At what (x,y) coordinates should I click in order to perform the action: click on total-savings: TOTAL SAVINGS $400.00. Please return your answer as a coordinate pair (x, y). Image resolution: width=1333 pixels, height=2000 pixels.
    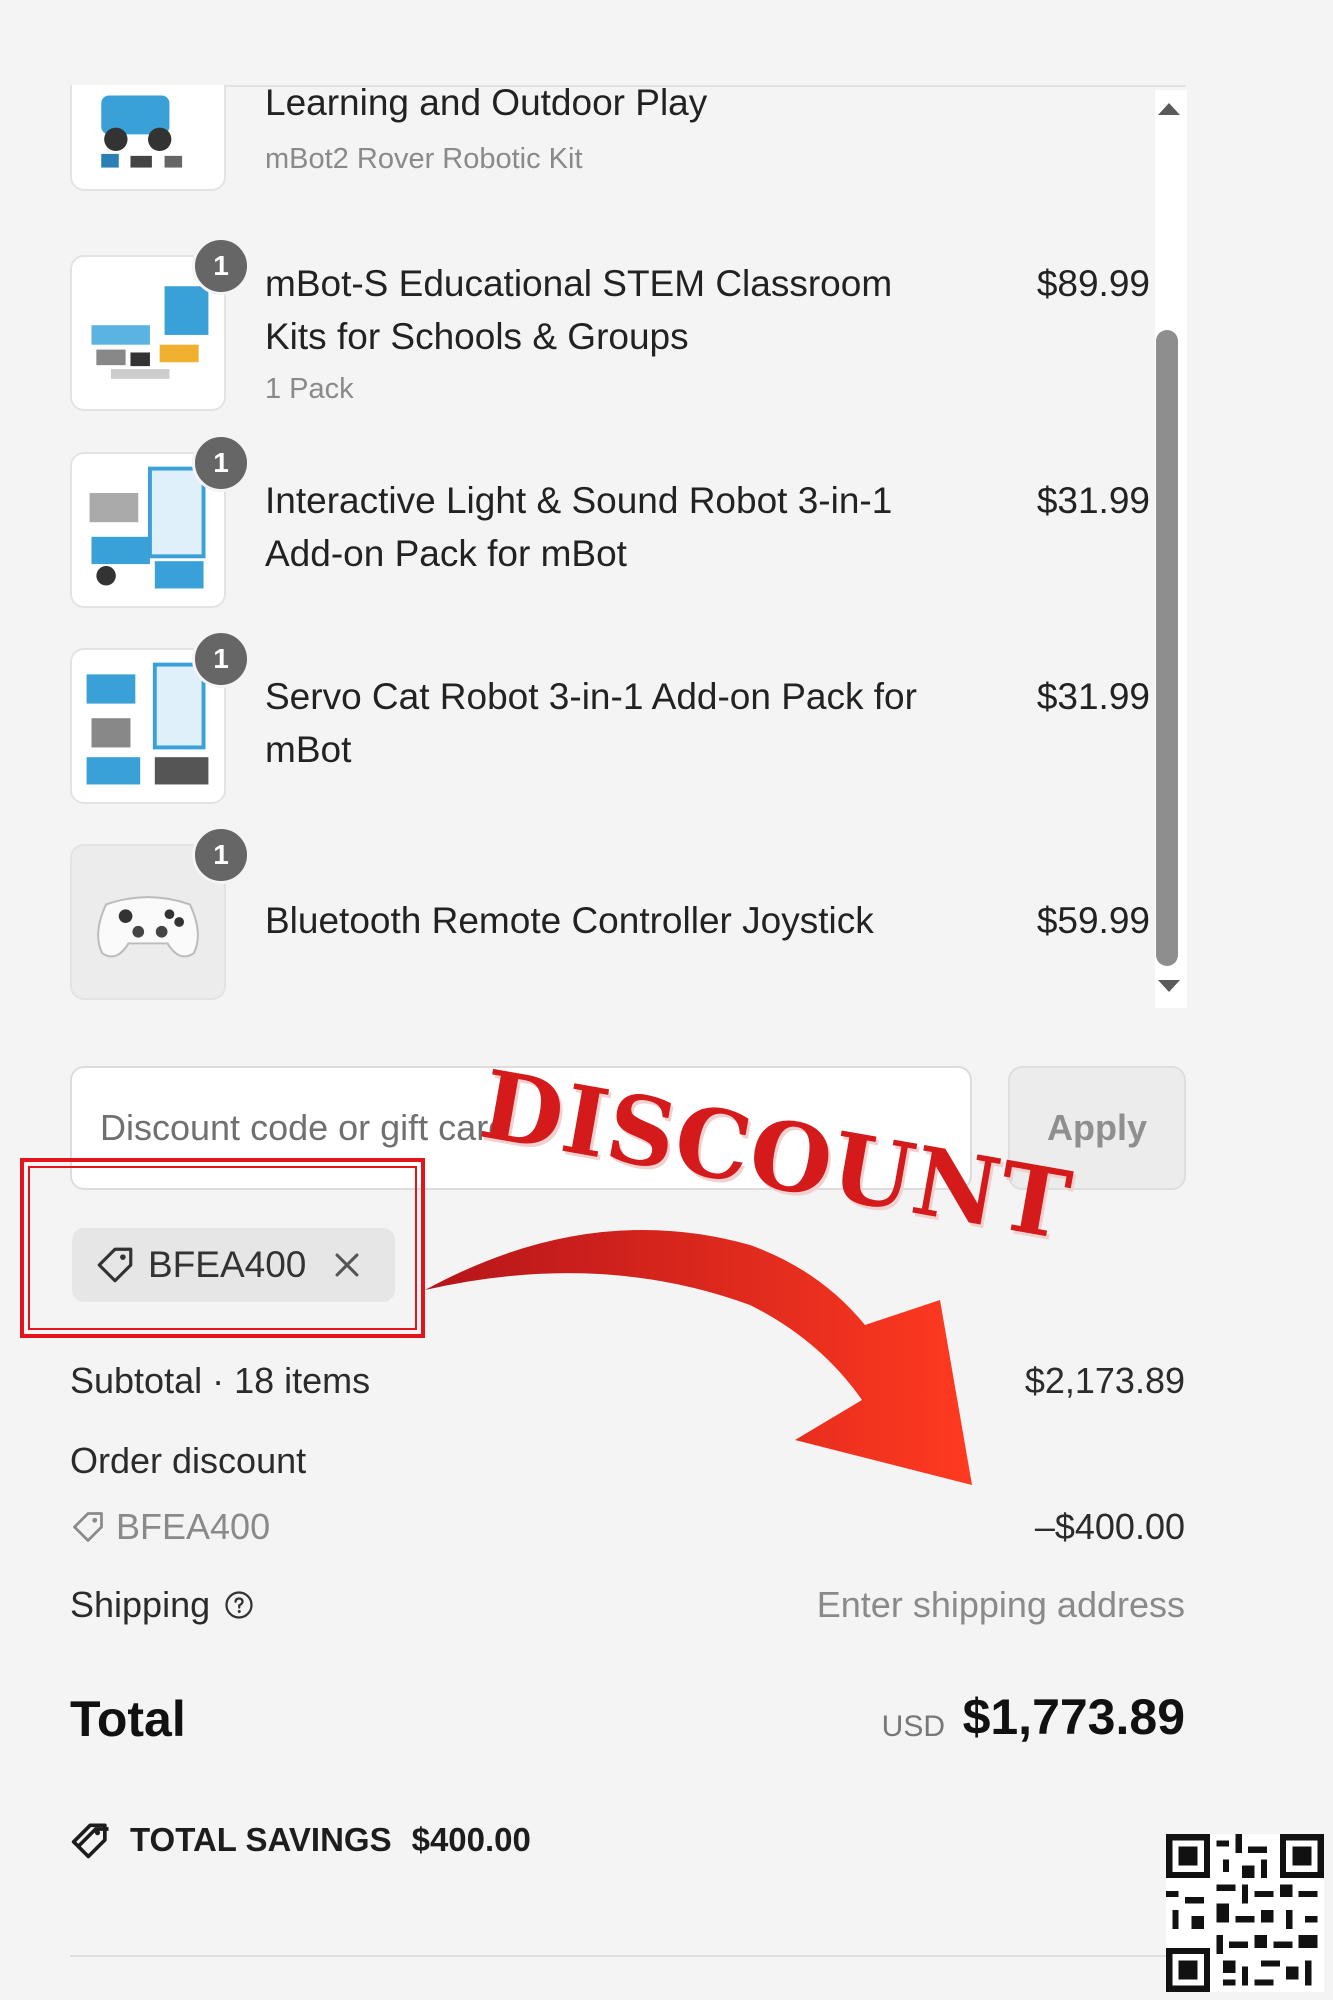
    Looking at the image, I should click on (300, 1840).